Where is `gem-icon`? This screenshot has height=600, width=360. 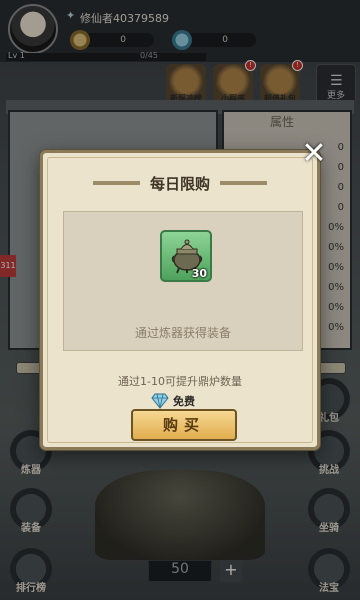
gem-icon is located at coordinates (160, 401).